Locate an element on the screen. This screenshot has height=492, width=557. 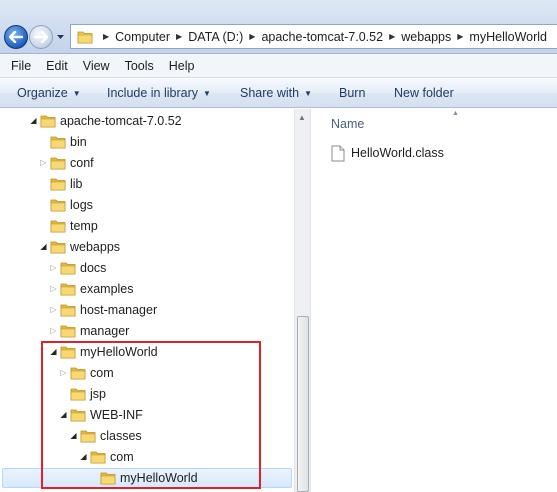
share-with-label: Share with is located at coordinates (270, 93).